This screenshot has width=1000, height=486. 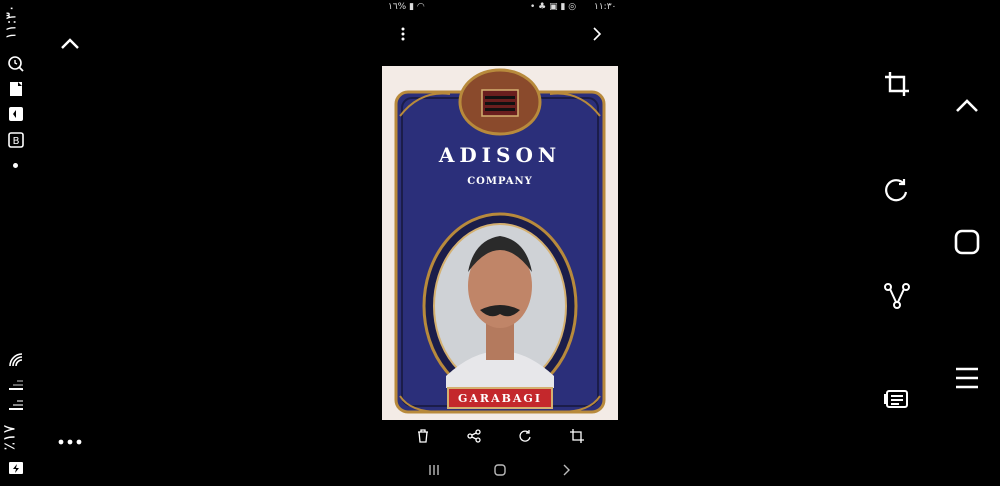 I want to click on left-battery-percent: ٪١٧, so click(x=9, y=437).